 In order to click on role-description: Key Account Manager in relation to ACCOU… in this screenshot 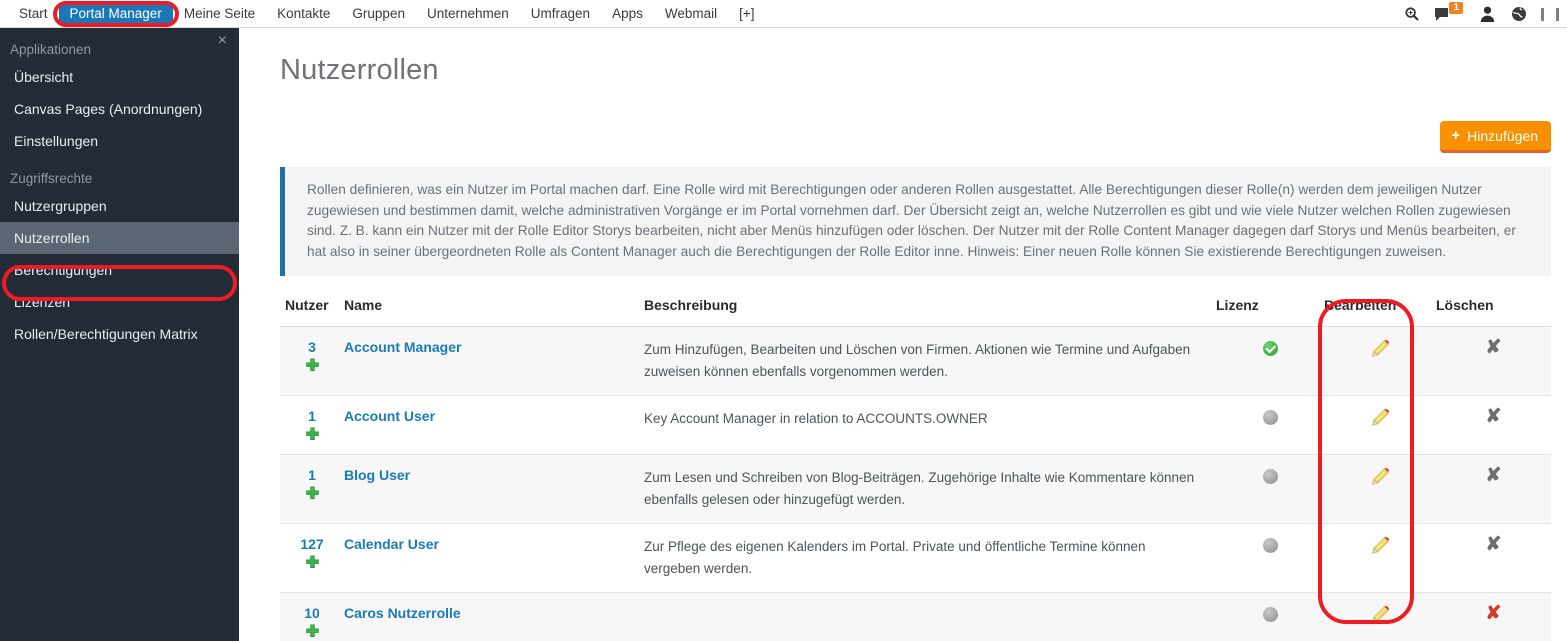, I will do `click(816, 418)`.